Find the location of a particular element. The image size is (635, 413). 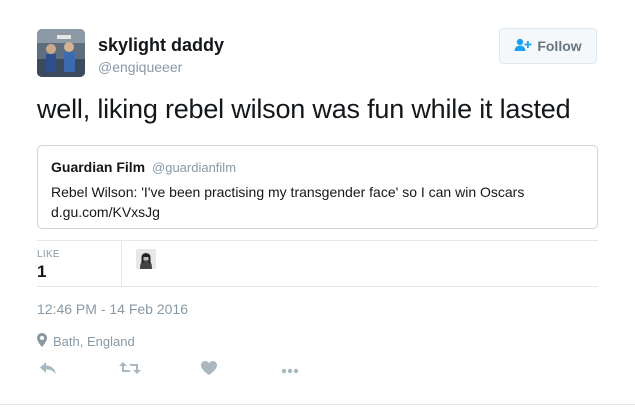

author-screen-name: @engiqueeer is located at coordinates (140, 67).